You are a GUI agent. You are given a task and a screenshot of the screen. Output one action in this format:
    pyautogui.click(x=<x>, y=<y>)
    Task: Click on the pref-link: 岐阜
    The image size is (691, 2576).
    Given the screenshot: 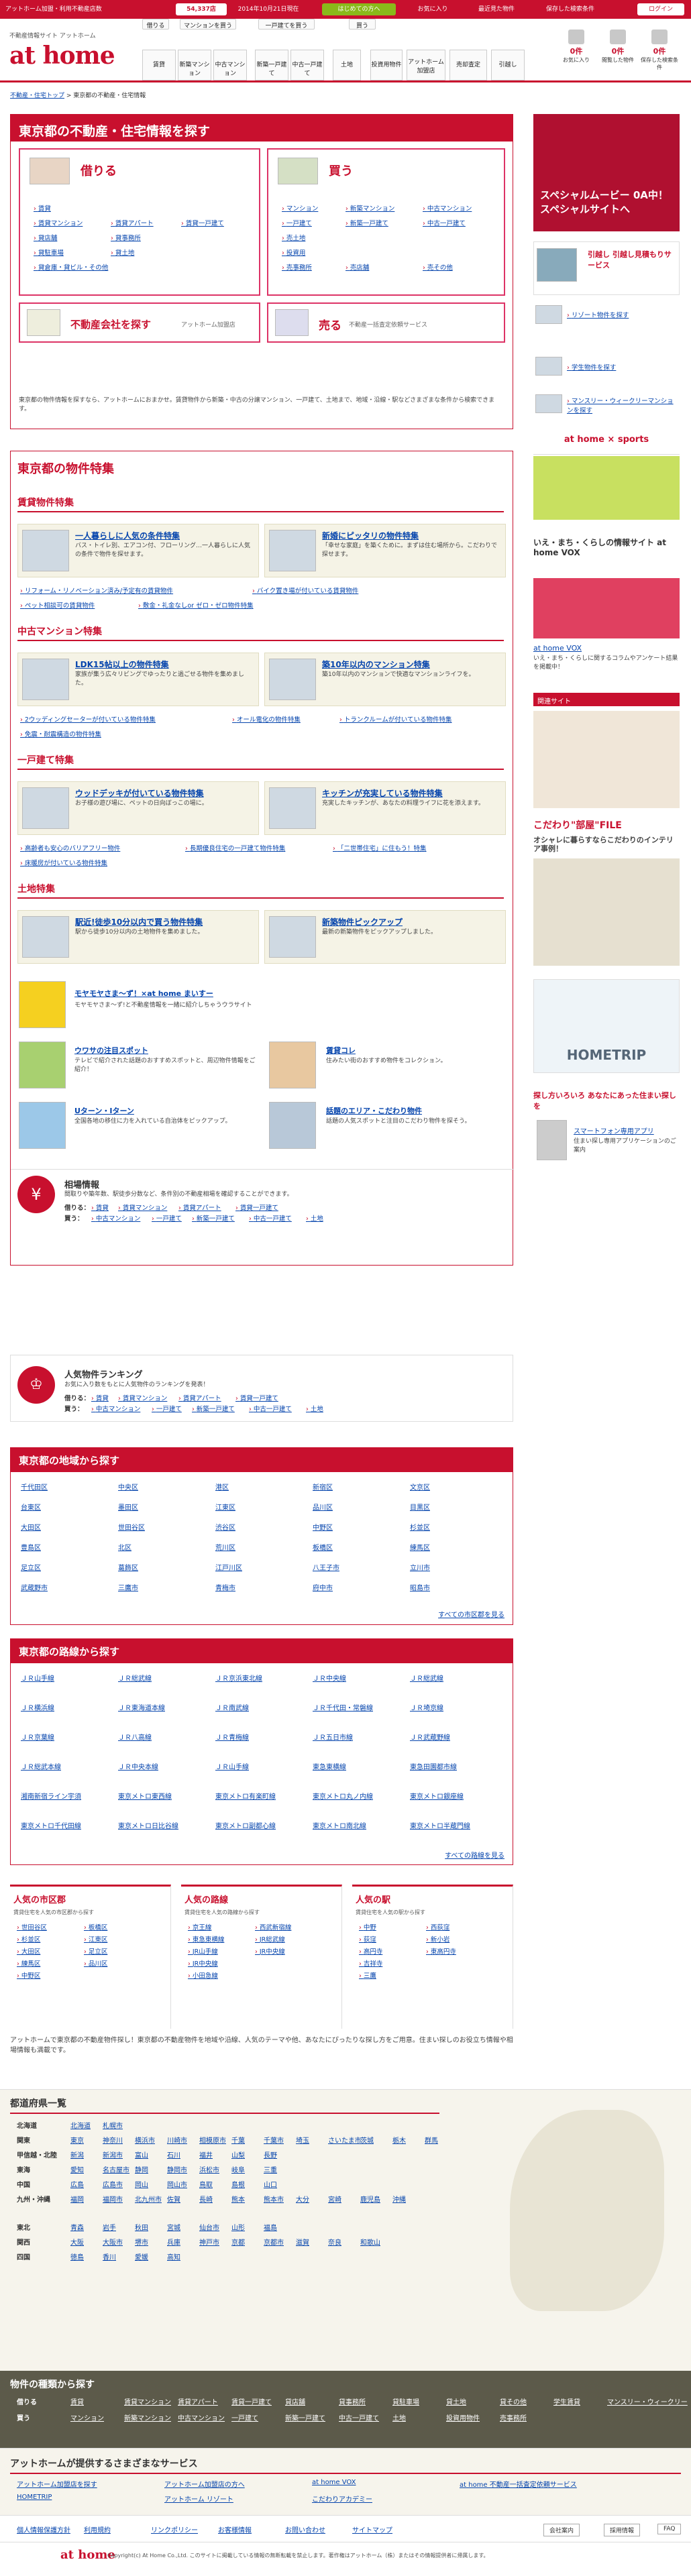 What is the action you would take?
    pyautogui.click(x=238, y=2169)
    